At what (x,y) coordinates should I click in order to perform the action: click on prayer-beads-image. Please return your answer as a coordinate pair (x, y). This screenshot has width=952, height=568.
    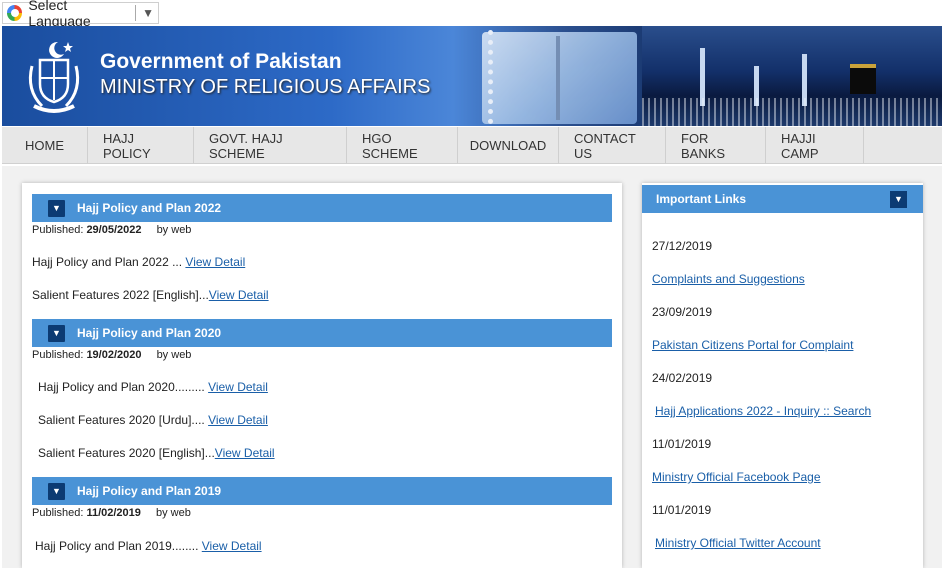
    Looking at the image, I should click on (494, 77).